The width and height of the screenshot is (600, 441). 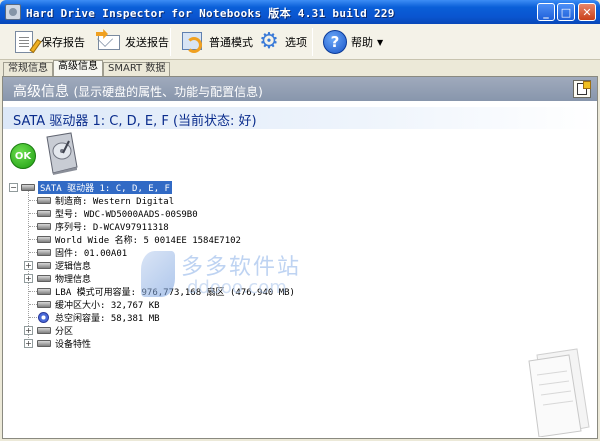 I want to click on panel-header: 高级信息 (显示硬盘的属性、功能与配置信息), so click(x=300, y=89).